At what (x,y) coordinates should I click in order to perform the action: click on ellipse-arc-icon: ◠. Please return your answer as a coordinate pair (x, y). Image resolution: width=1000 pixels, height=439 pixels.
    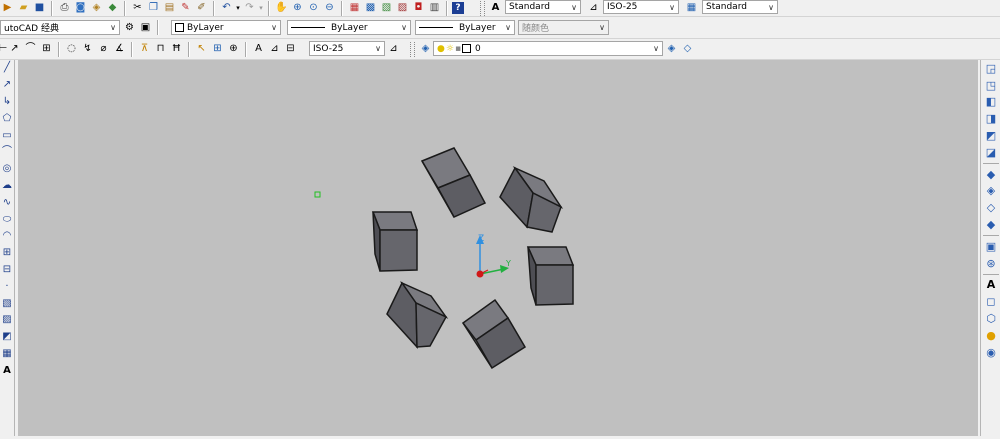
    Looking at the image, I should click on (7, 236).